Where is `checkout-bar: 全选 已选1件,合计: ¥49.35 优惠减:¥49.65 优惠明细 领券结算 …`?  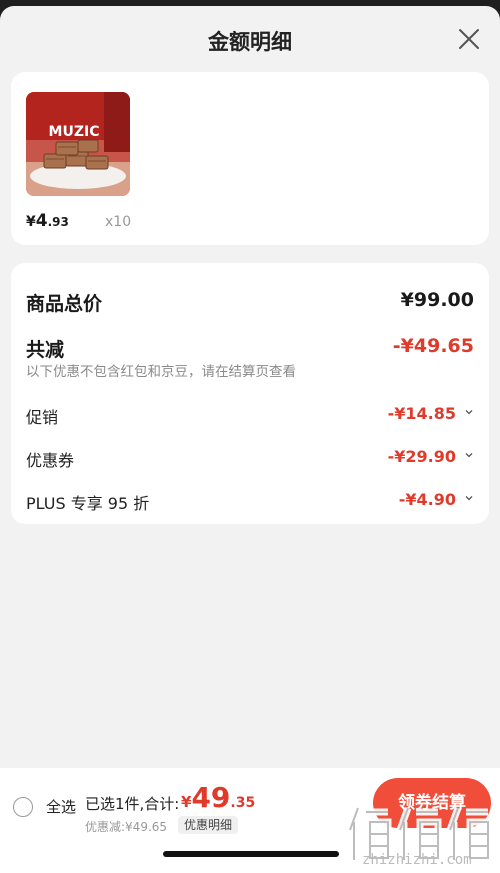
checkout-bar: 全选 已选1件,合计: ¥49.35 优惠减:¥49.65 优惠明细 领券结算 … is located at coordinates (250, 820).